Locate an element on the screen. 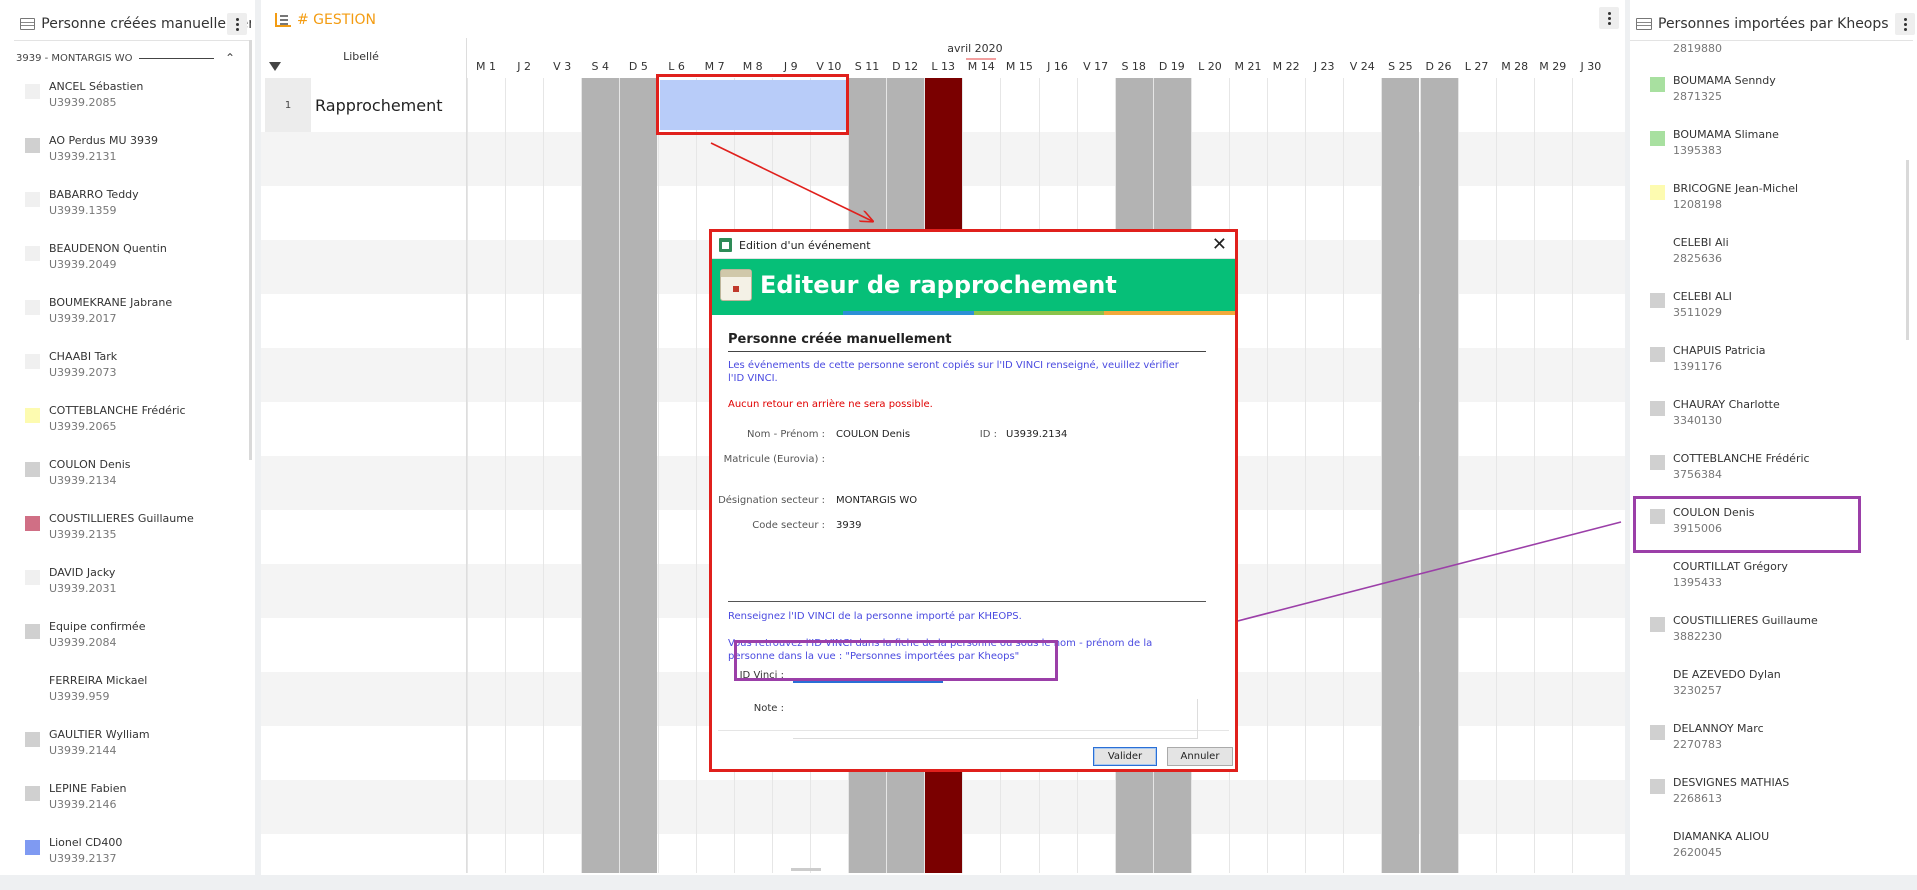 This screenshot has width=1917, height=890. dialog-titlebar: Edition d'un événement ✕ is located at coordinates (973, 245).